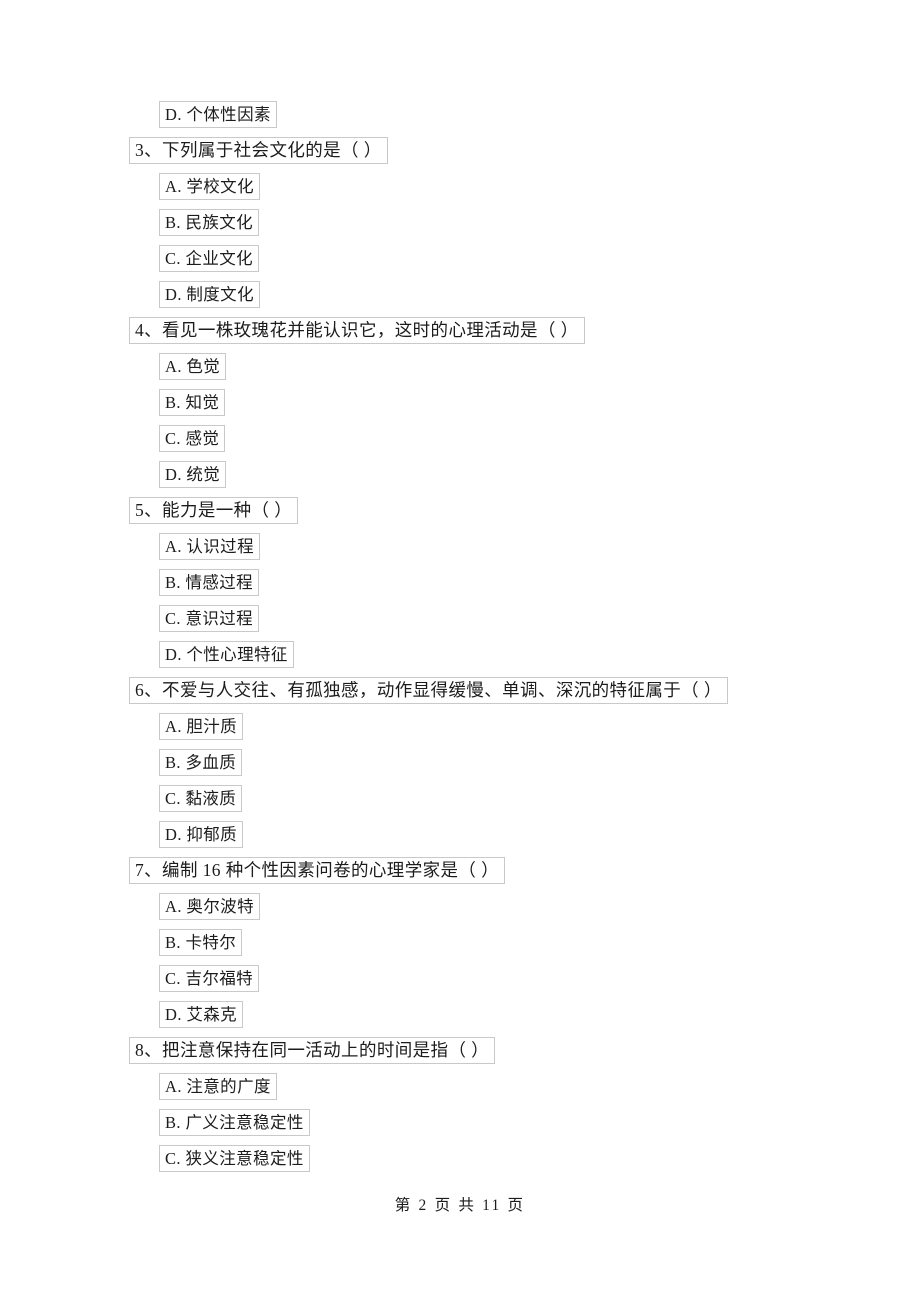  What do you see at coordinates (192, 402) in the screenshot?
I see `option-text: B. 知觉` at bounding box center [192, 402].